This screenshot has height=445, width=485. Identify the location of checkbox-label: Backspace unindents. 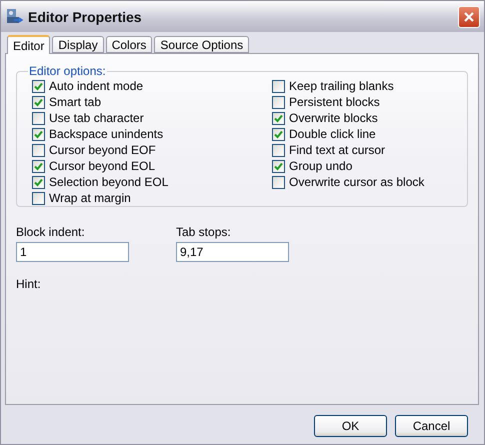
(106, 134).